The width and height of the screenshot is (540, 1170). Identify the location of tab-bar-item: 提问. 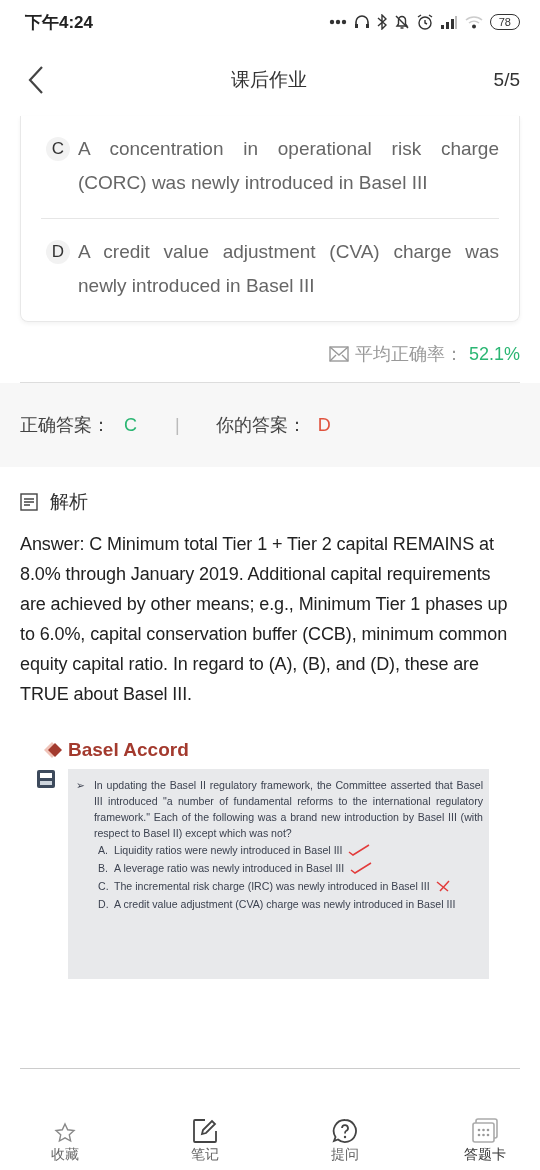
(345, 1141).